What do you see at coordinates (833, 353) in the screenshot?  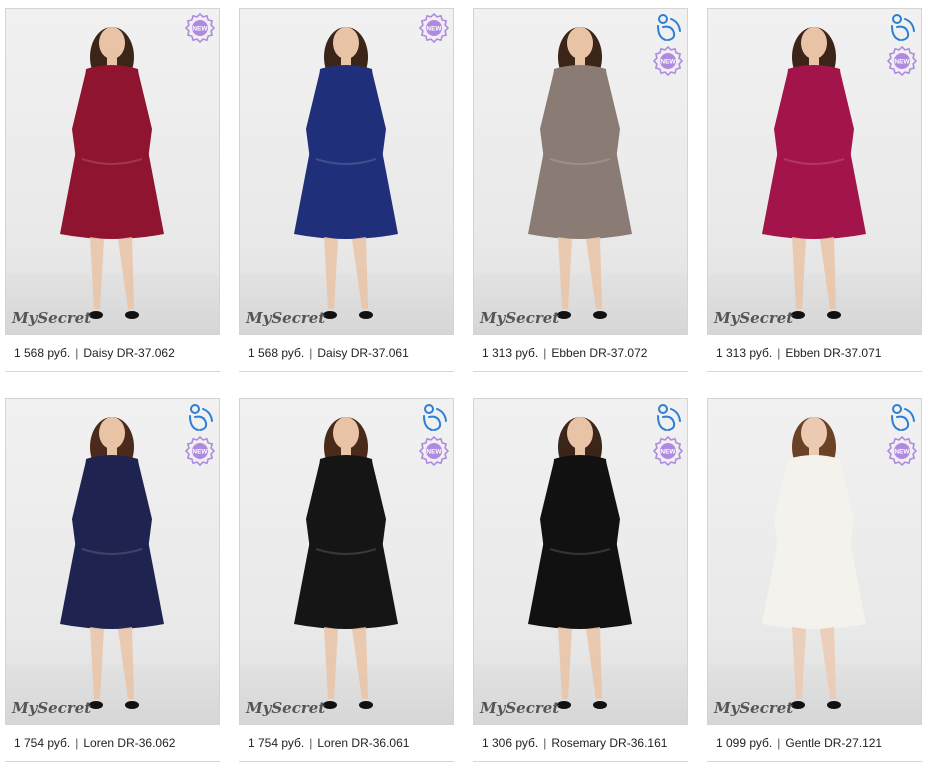 I see `product-name: Ebben DR-37.071` at bounding box center [833, 353].